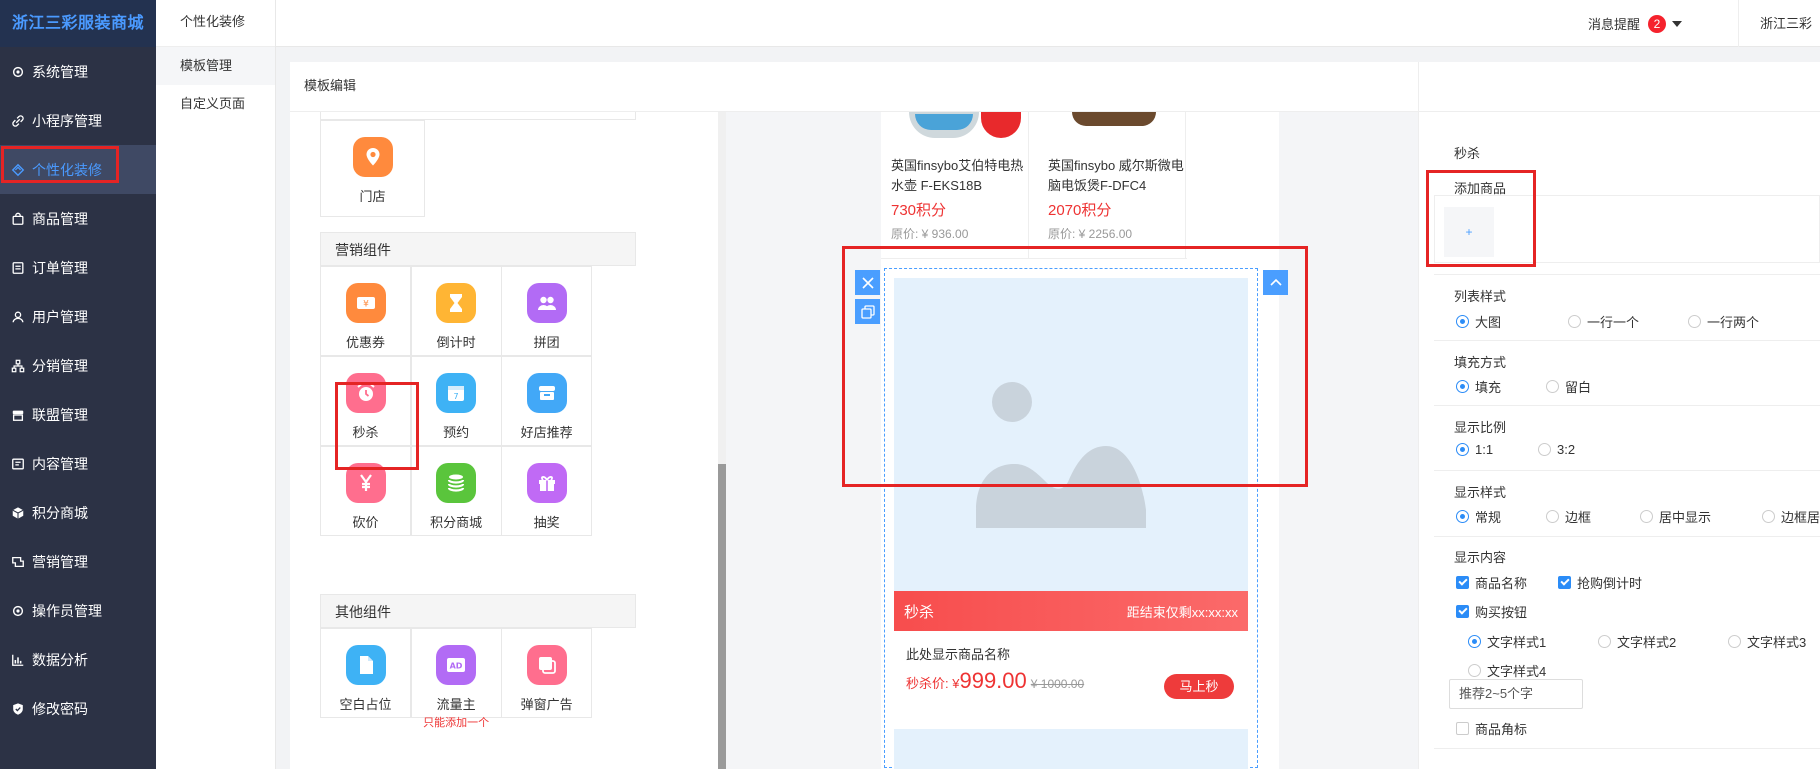 The height and width of the screenshot is (769, 1820). What do you see at coordinates (1199, 686) in the screenshot?
I see `seckill-buy-button: 马上秒` at bounding box center [1199, 686].